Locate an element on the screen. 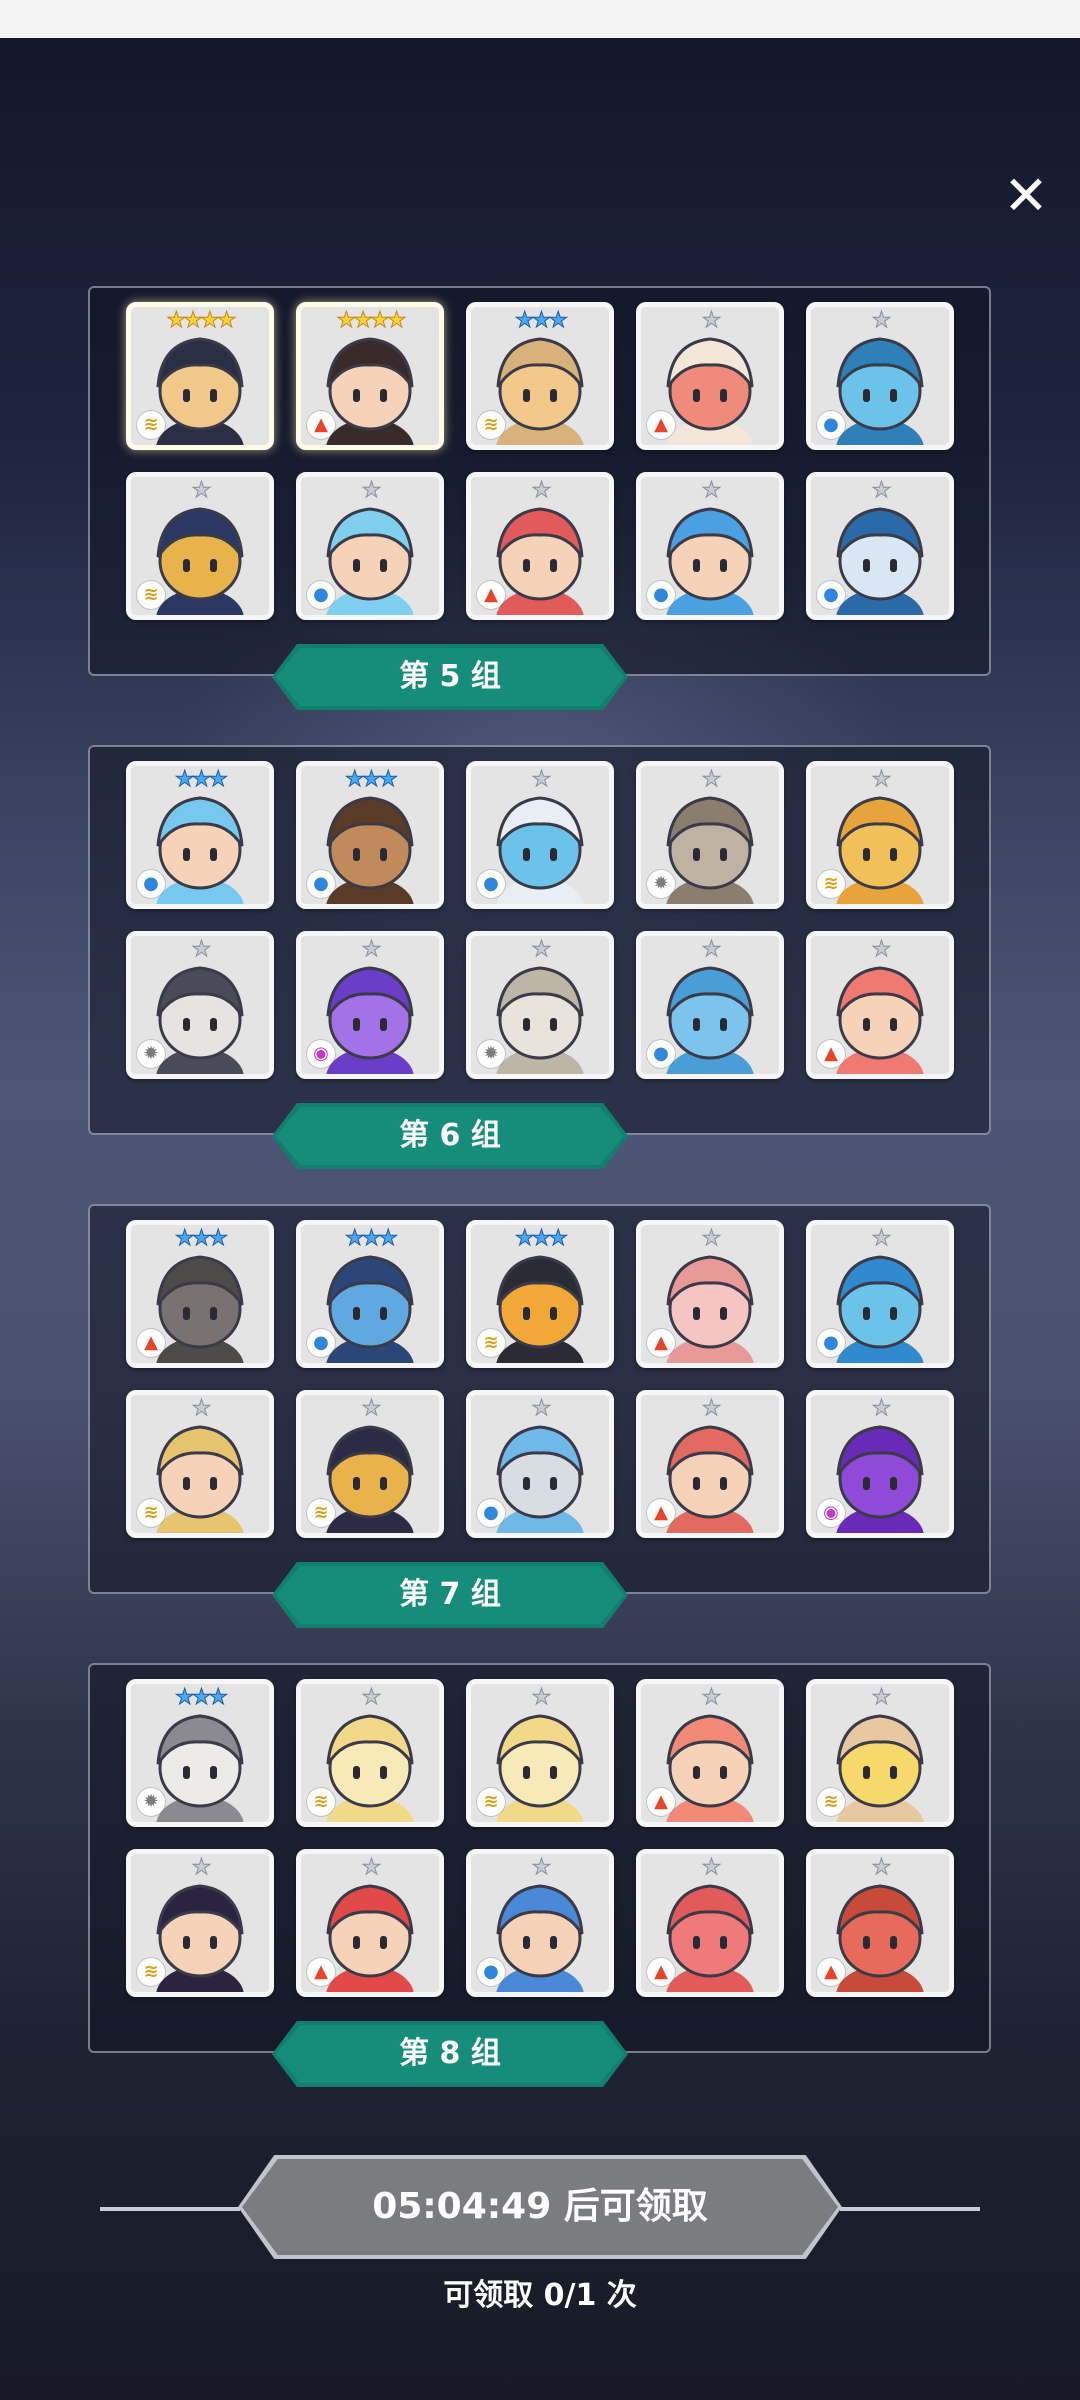  group-label: 第 6 组 is located at coordinates (450, 1136).